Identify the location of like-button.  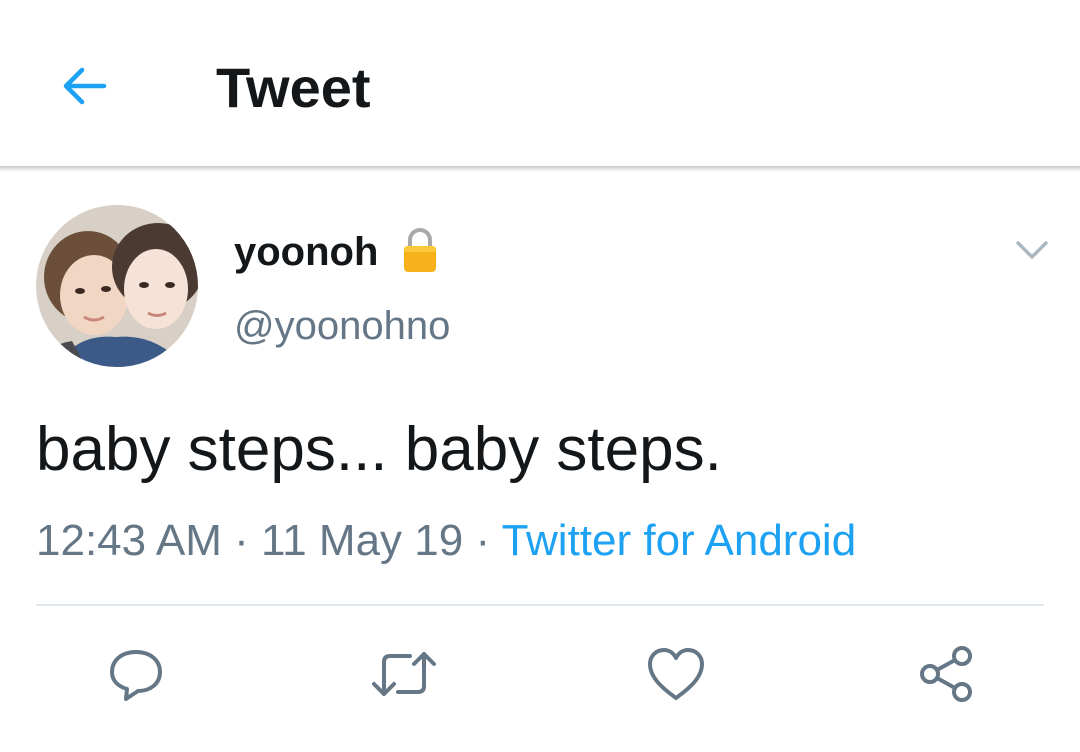
(676, 674).